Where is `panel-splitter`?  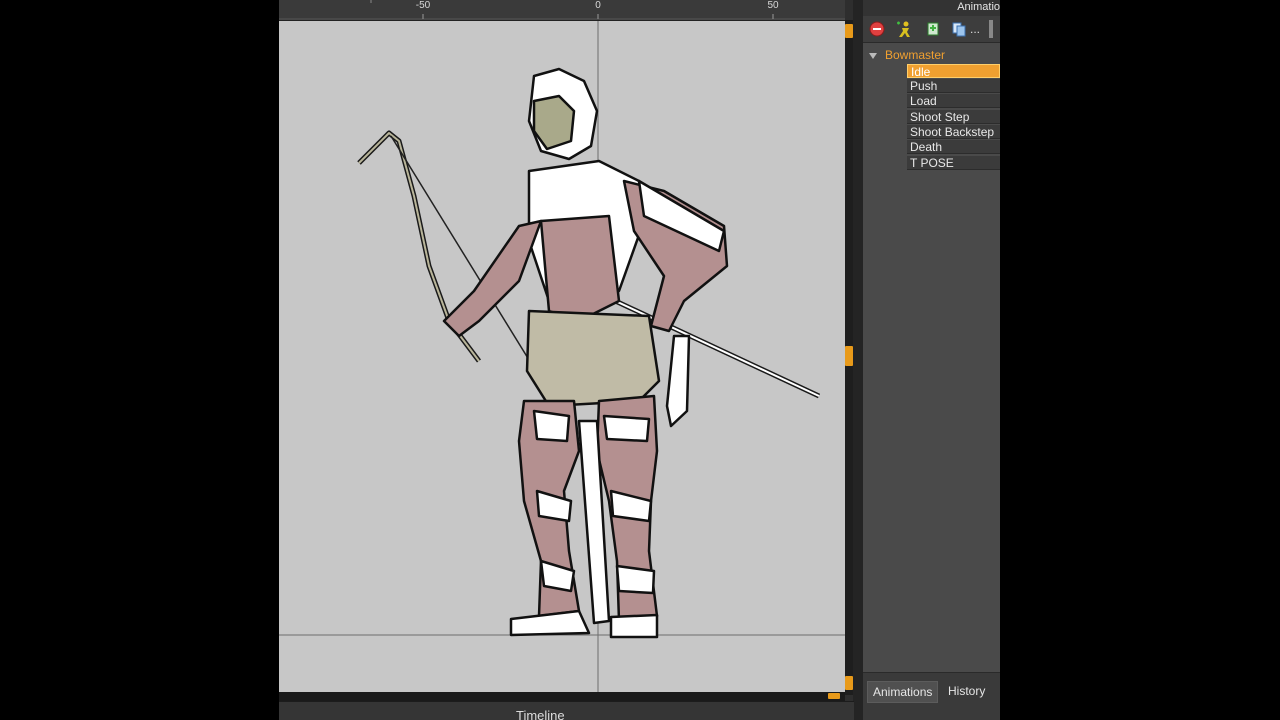
panel-splitter is located at coordinates (858, 360).